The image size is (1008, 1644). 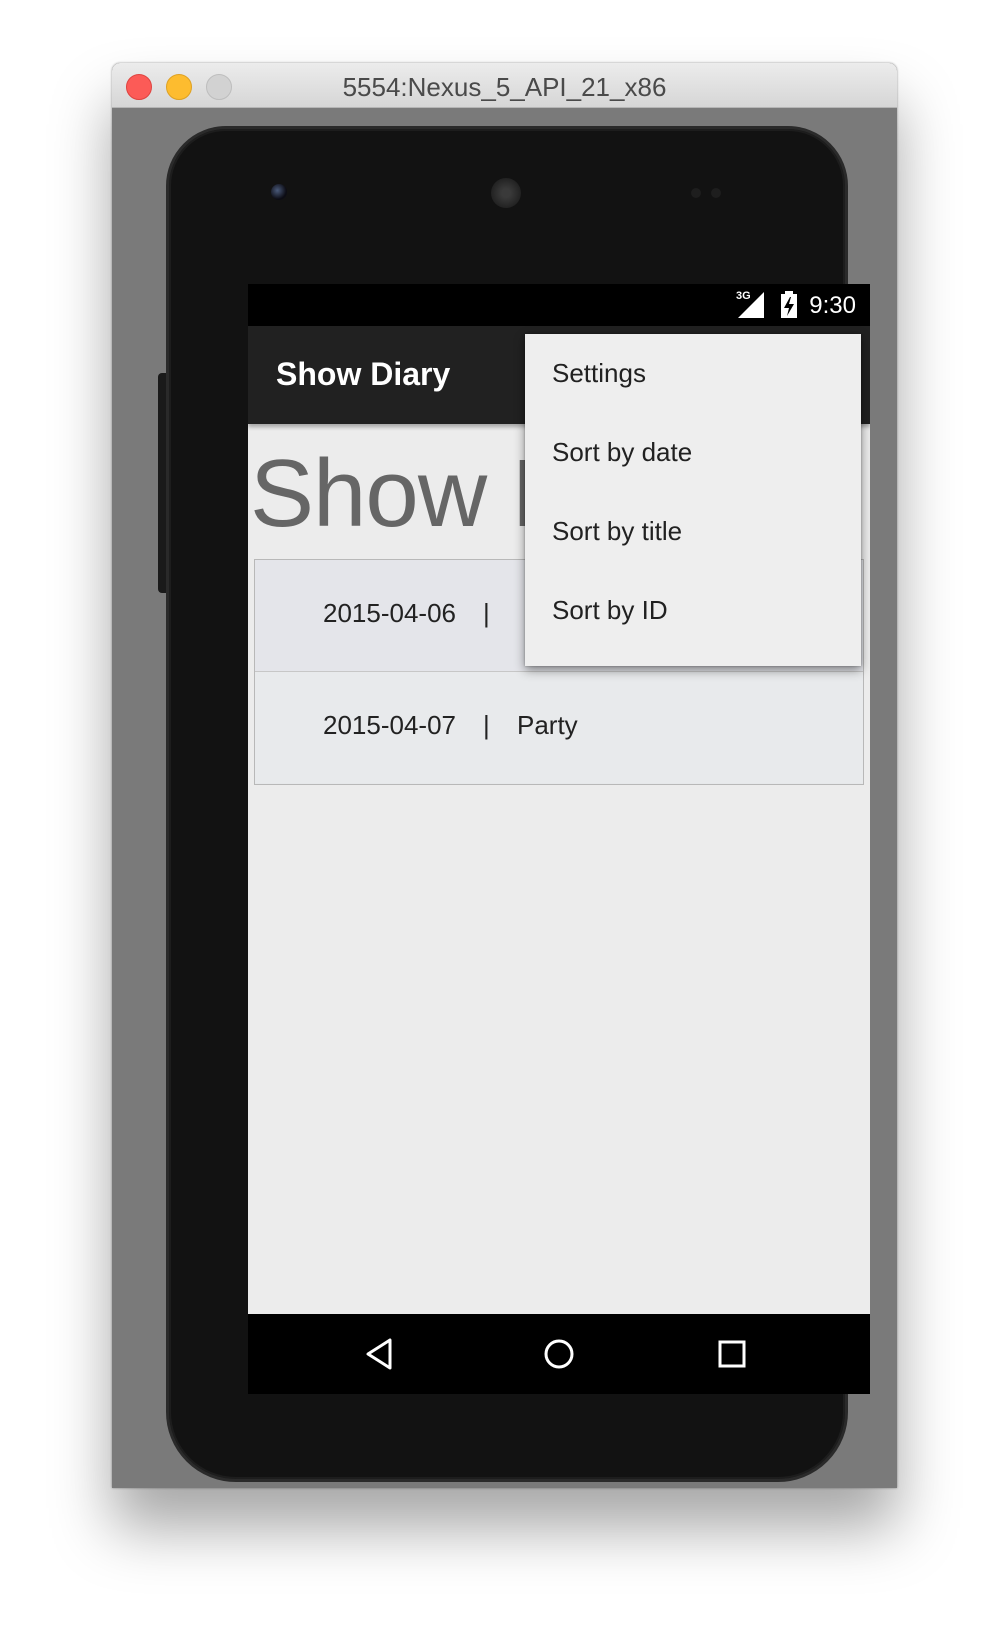 What do you see at coordinates (732, 1354) in the screenshot?
I see `recents-icon` at bounding box center [732, 1354].